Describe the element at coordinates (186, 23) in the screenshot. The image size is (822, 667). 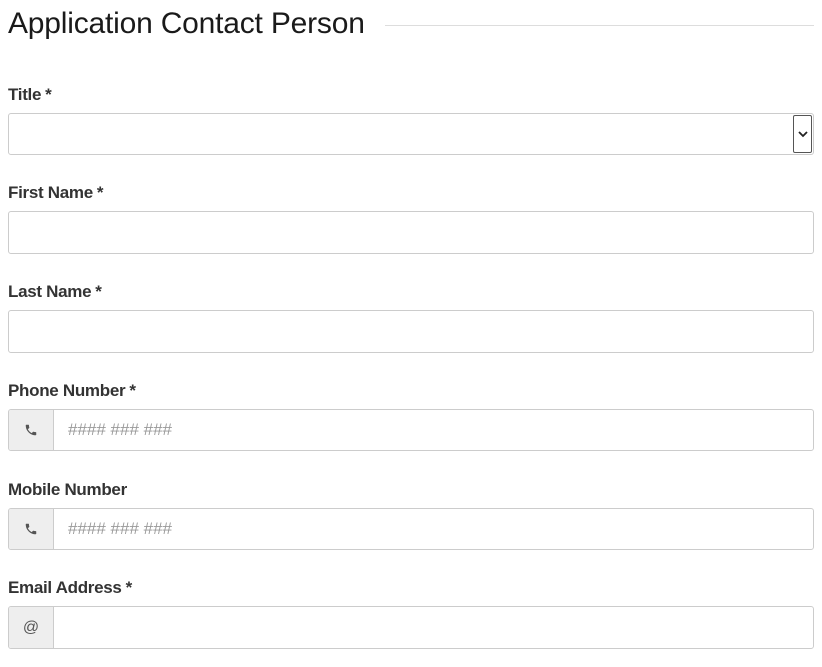
I see `section-title: Application Contact Person` at that location.